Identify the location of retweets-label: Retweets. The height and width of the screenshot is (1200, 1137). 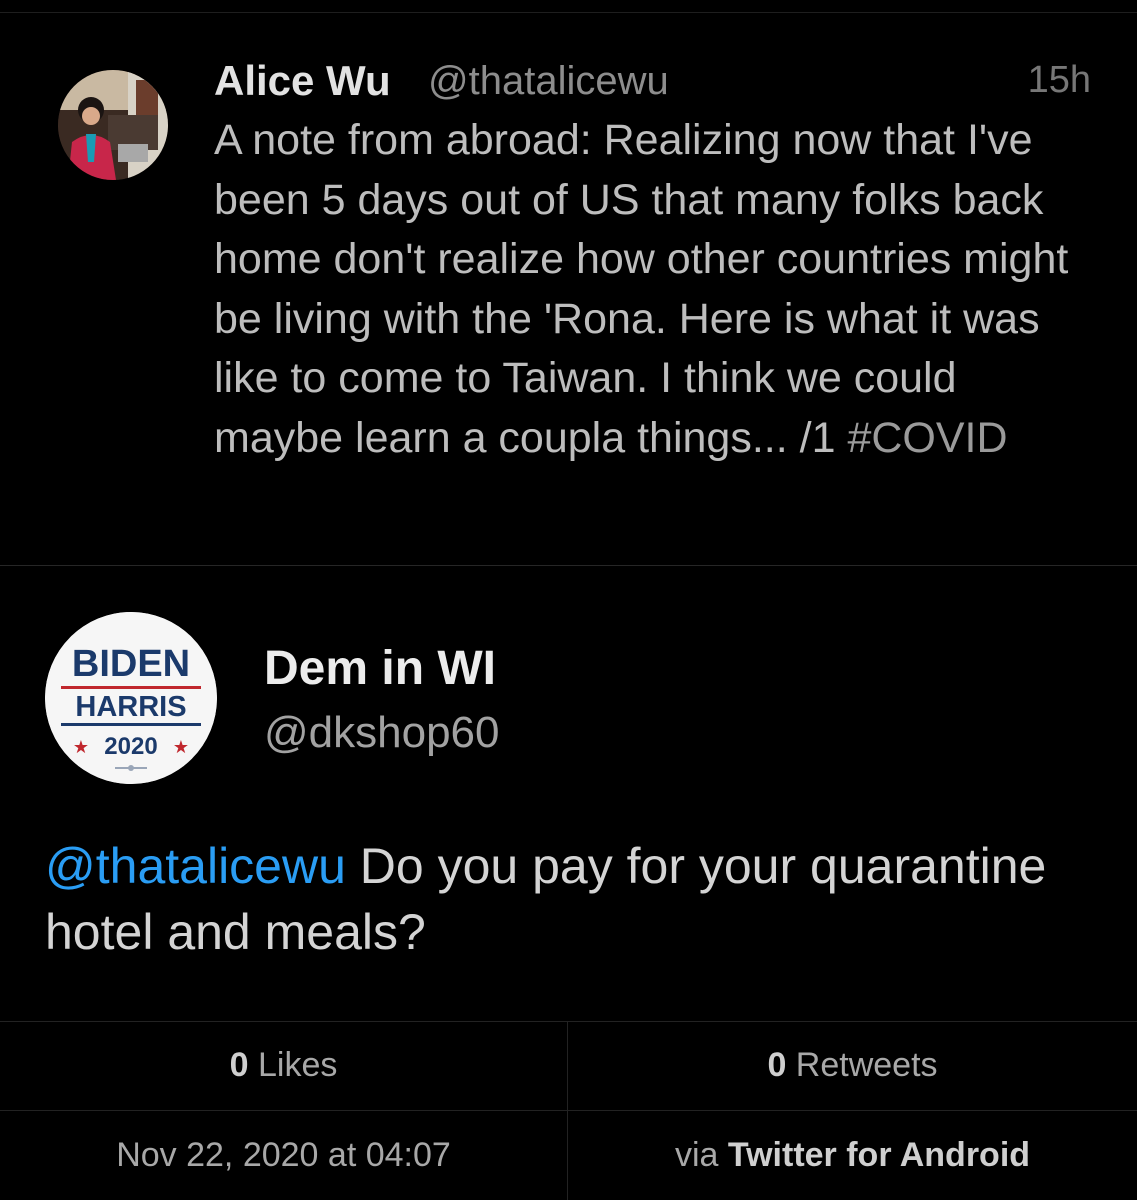
(862, 1065).